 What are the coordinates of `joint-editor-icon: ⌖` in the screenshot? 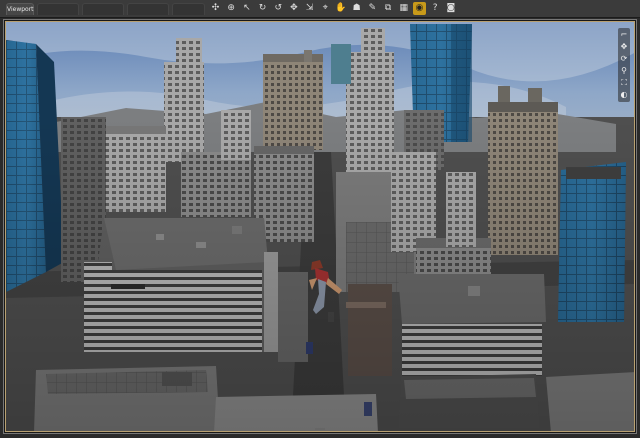 It's located at (325, 8).